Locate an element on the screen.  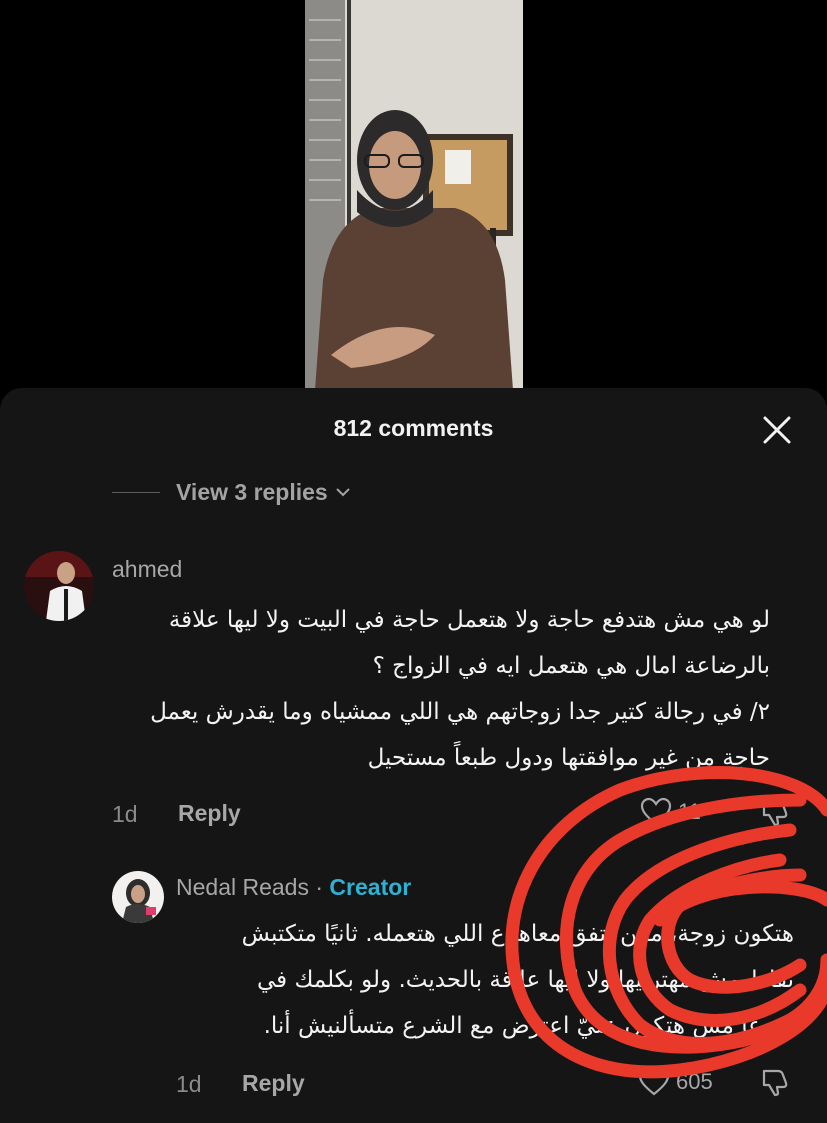
comment-username: ahmed is located at coordinates (147, 569).